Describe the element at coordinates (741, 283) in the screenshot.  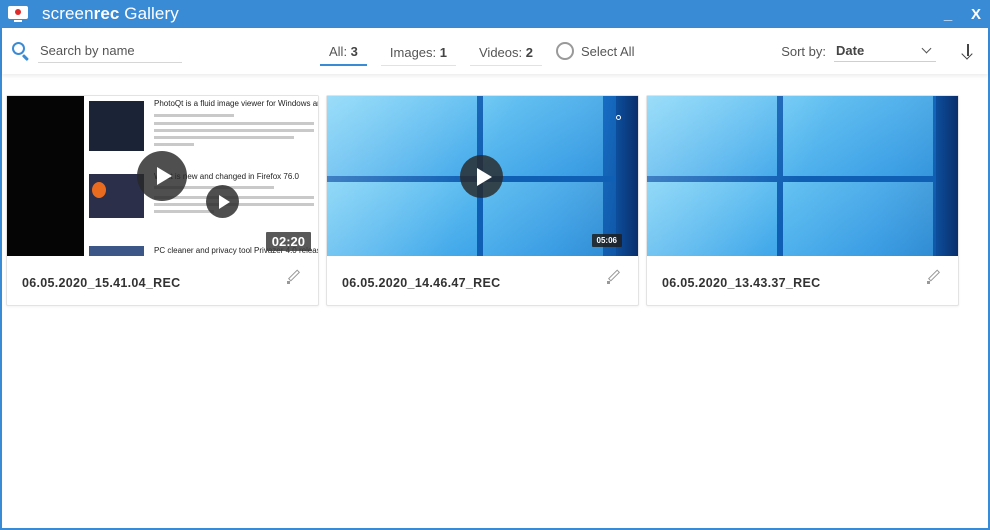
I see `item-name: 06.05.2020_13.43.37_REC` at that location.